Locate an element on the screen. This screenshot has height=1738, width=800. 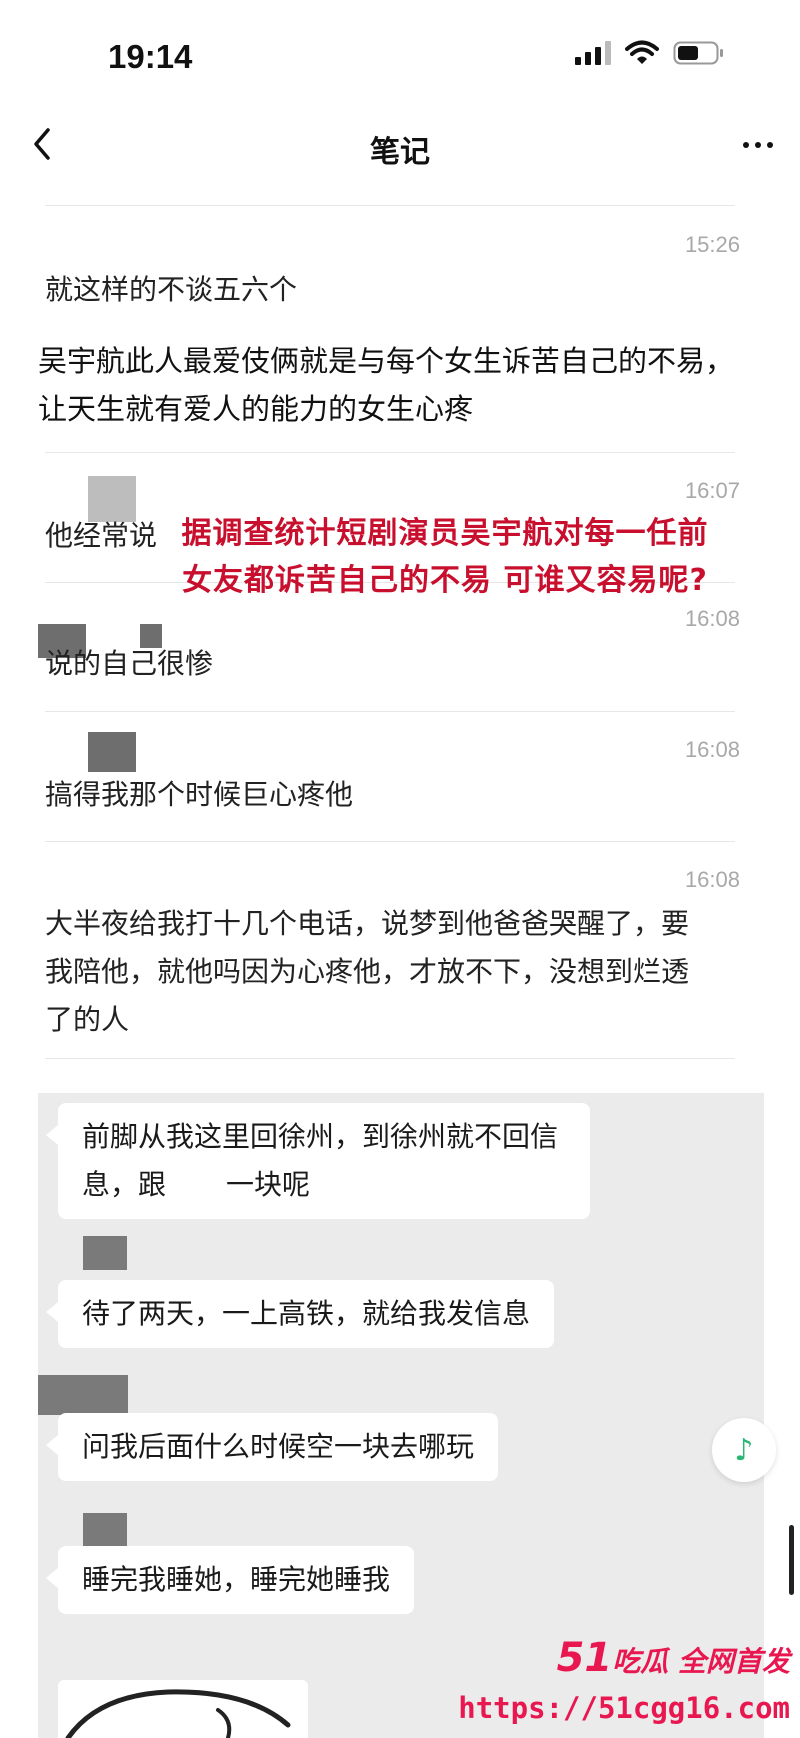
status-icons is located at coordinates (650, 53).